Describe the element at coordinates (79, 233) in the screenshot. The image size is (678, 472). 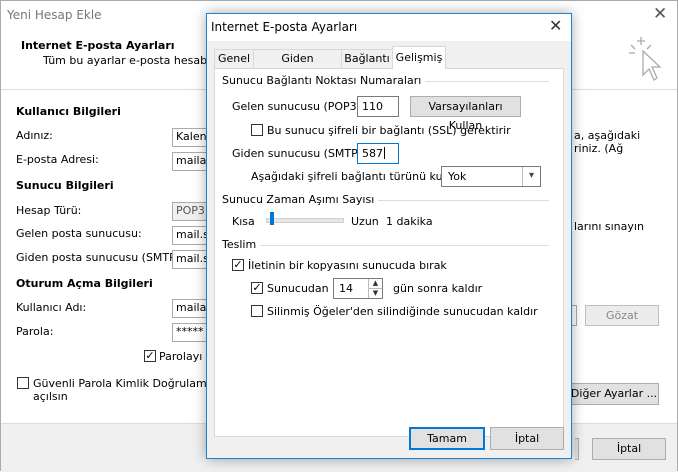
I see `incoming-server-label: Gelen posta sunucusu:` at that location.